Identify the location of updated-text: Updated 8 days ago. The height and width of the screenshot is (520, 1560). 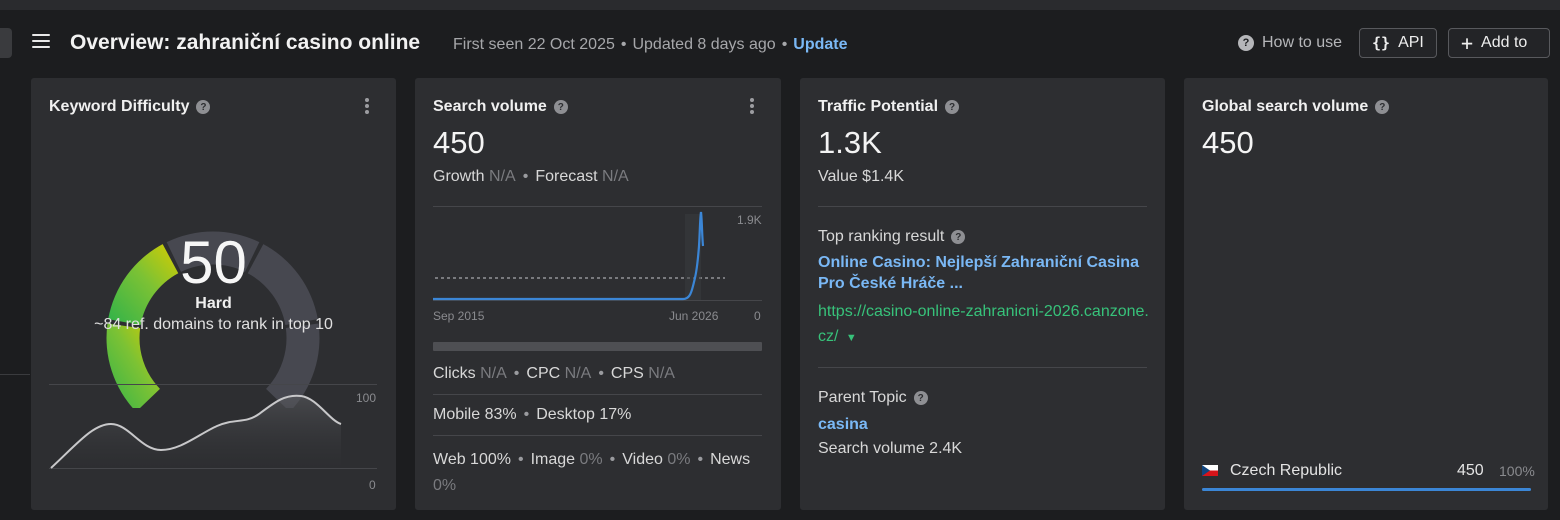
(704, 44).